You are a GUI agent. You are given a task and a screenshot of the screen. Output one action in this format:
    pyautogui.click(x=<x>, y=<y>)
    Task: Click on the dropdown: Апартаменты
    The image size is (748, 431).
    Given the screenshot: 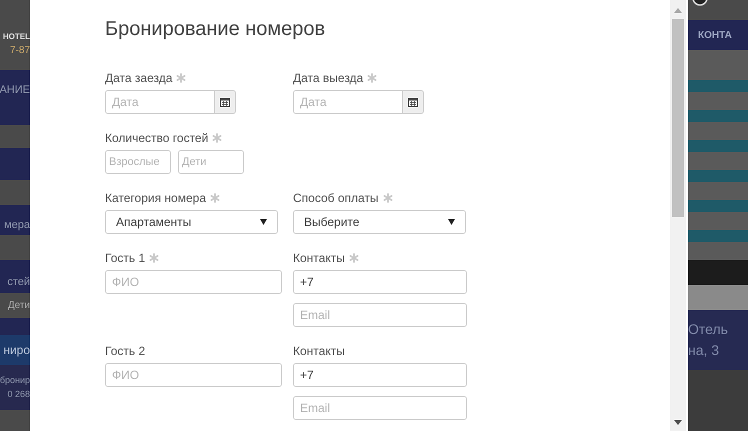 What is the action you would take?
    pyautogui.click(x=191, y=222)
    